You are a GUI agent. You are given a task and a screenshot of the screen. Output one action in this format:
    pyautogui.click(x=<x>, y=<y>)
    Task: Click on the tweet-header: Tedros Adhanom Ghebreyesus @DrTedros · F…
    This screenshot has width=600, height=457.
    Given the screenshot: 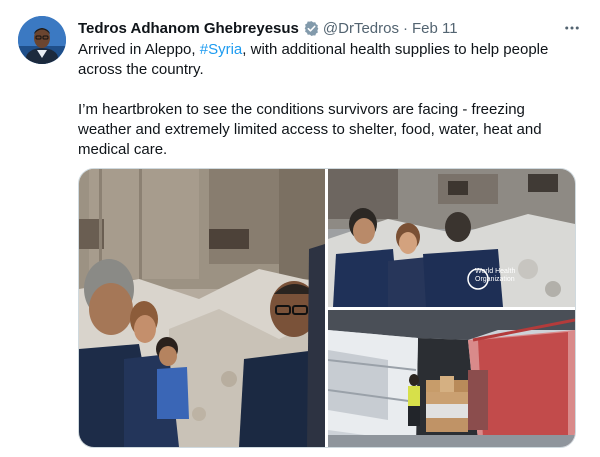 What is the action you would take?
    pyautogui.click(x=331, y=28)
    